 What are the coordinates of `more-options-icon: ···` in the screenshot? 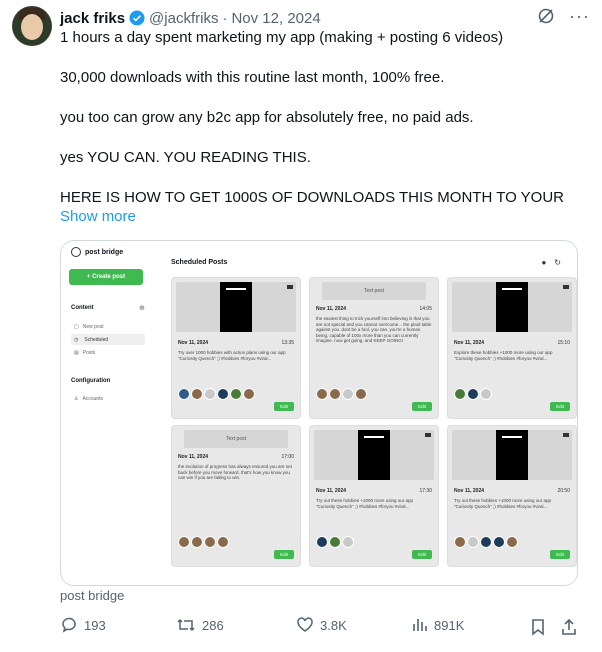 It's located at (579, 16).